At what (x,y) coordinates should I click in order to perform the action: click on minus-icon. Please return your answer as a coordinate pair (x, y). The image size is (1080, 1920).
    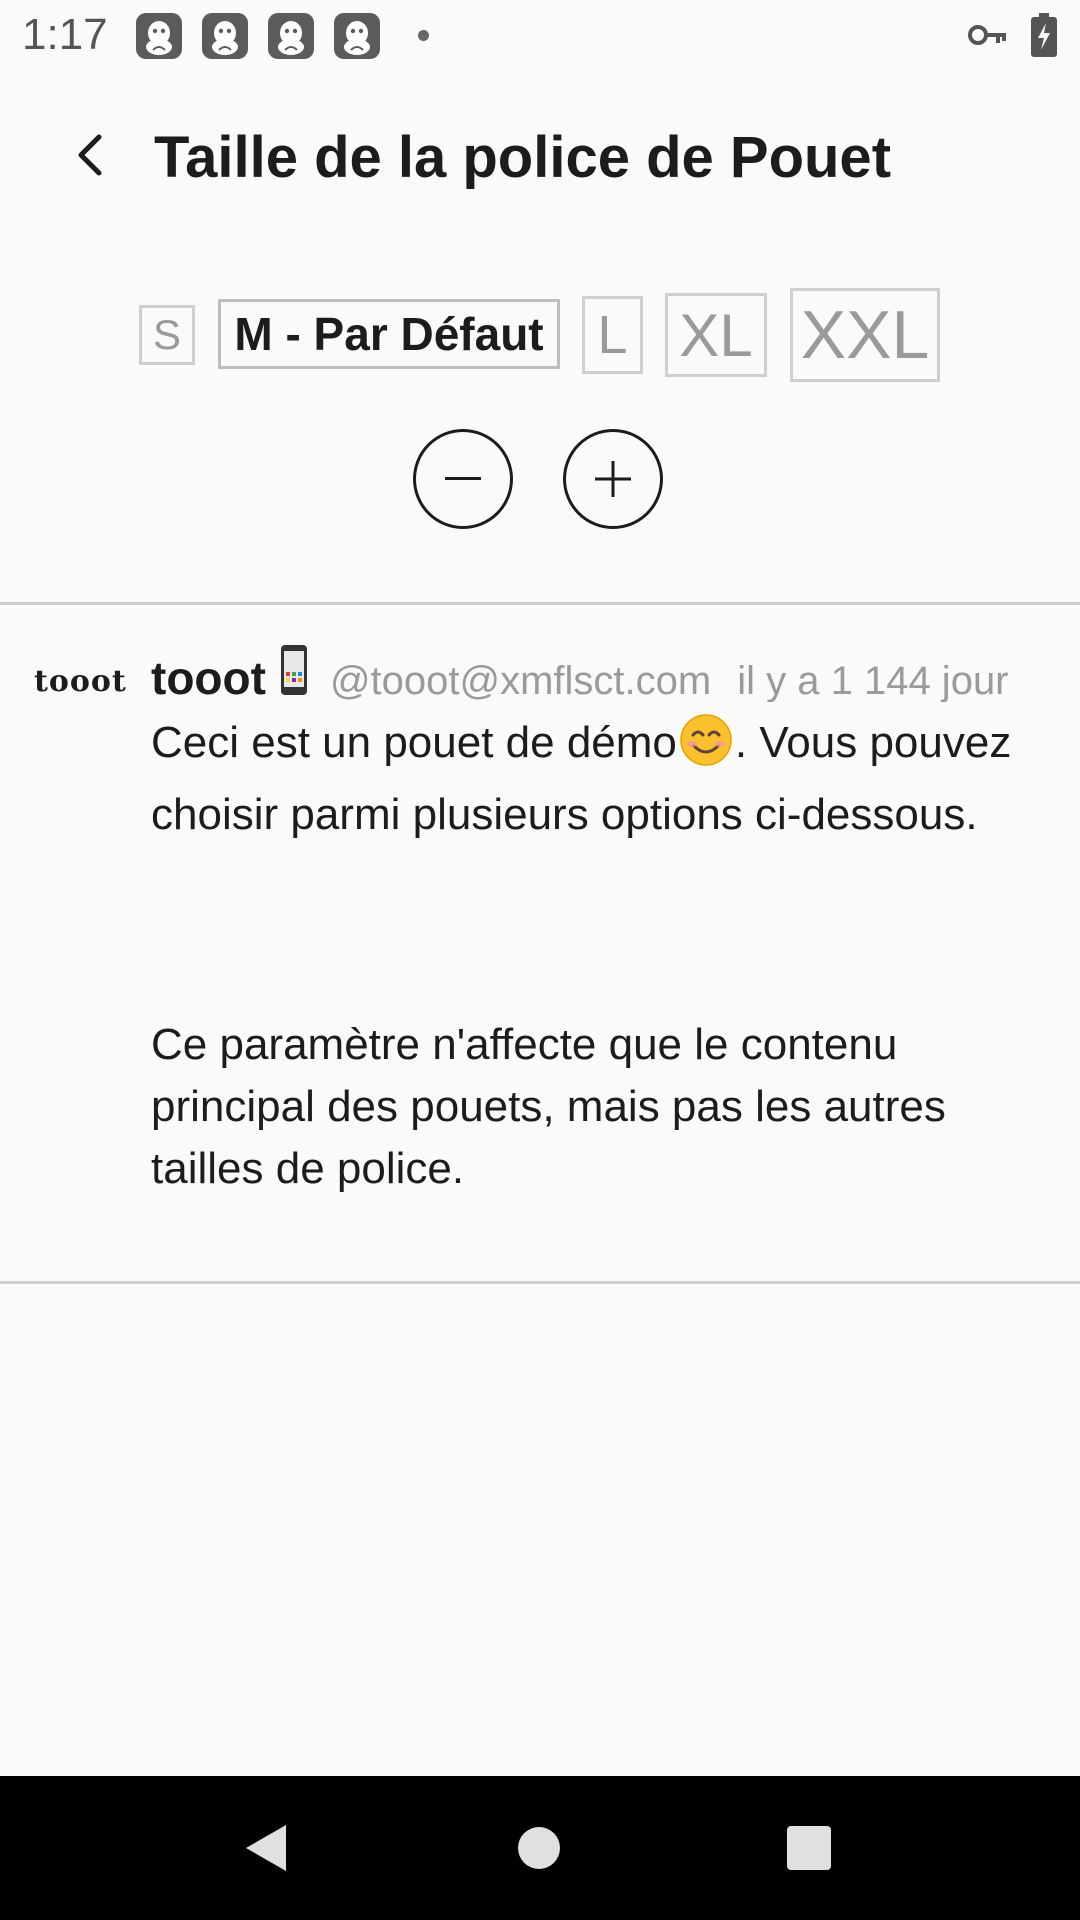
    Looking at the image, I should click on (463, 478).